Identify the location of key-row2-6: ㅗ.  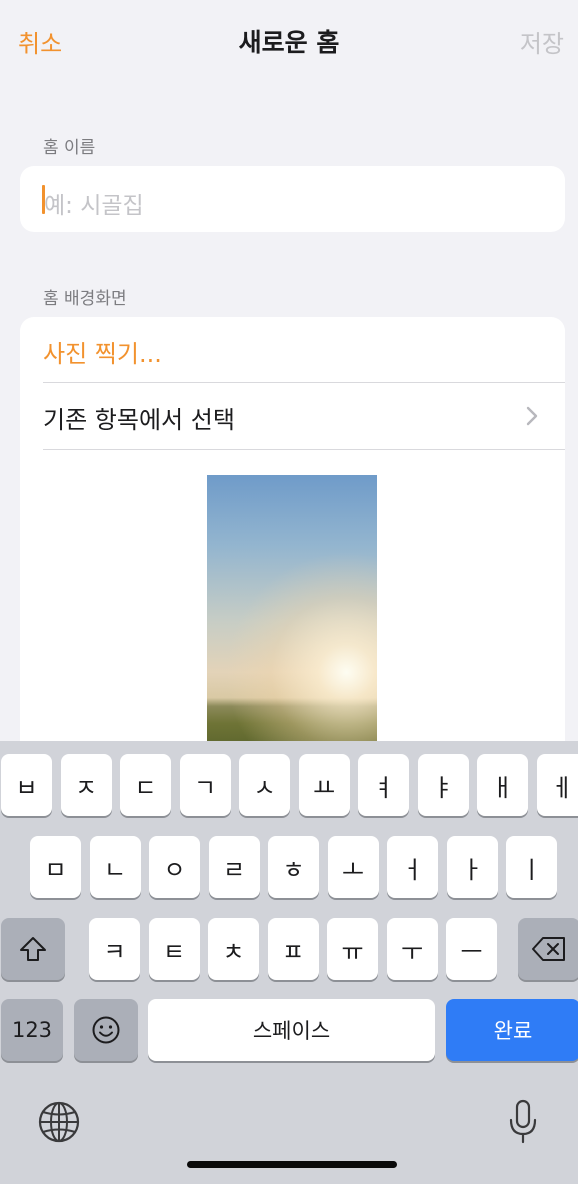
(353, 867).